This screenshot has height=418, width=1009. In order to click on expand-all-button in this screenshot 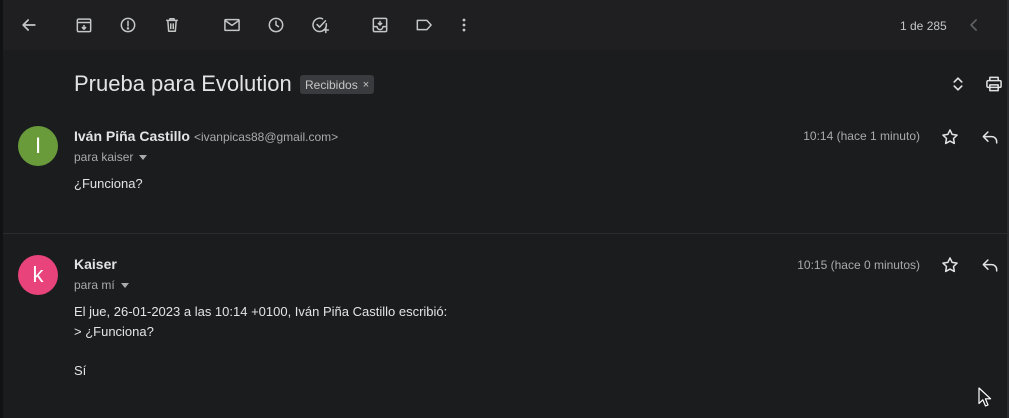, I will do `click(958, 84)`.